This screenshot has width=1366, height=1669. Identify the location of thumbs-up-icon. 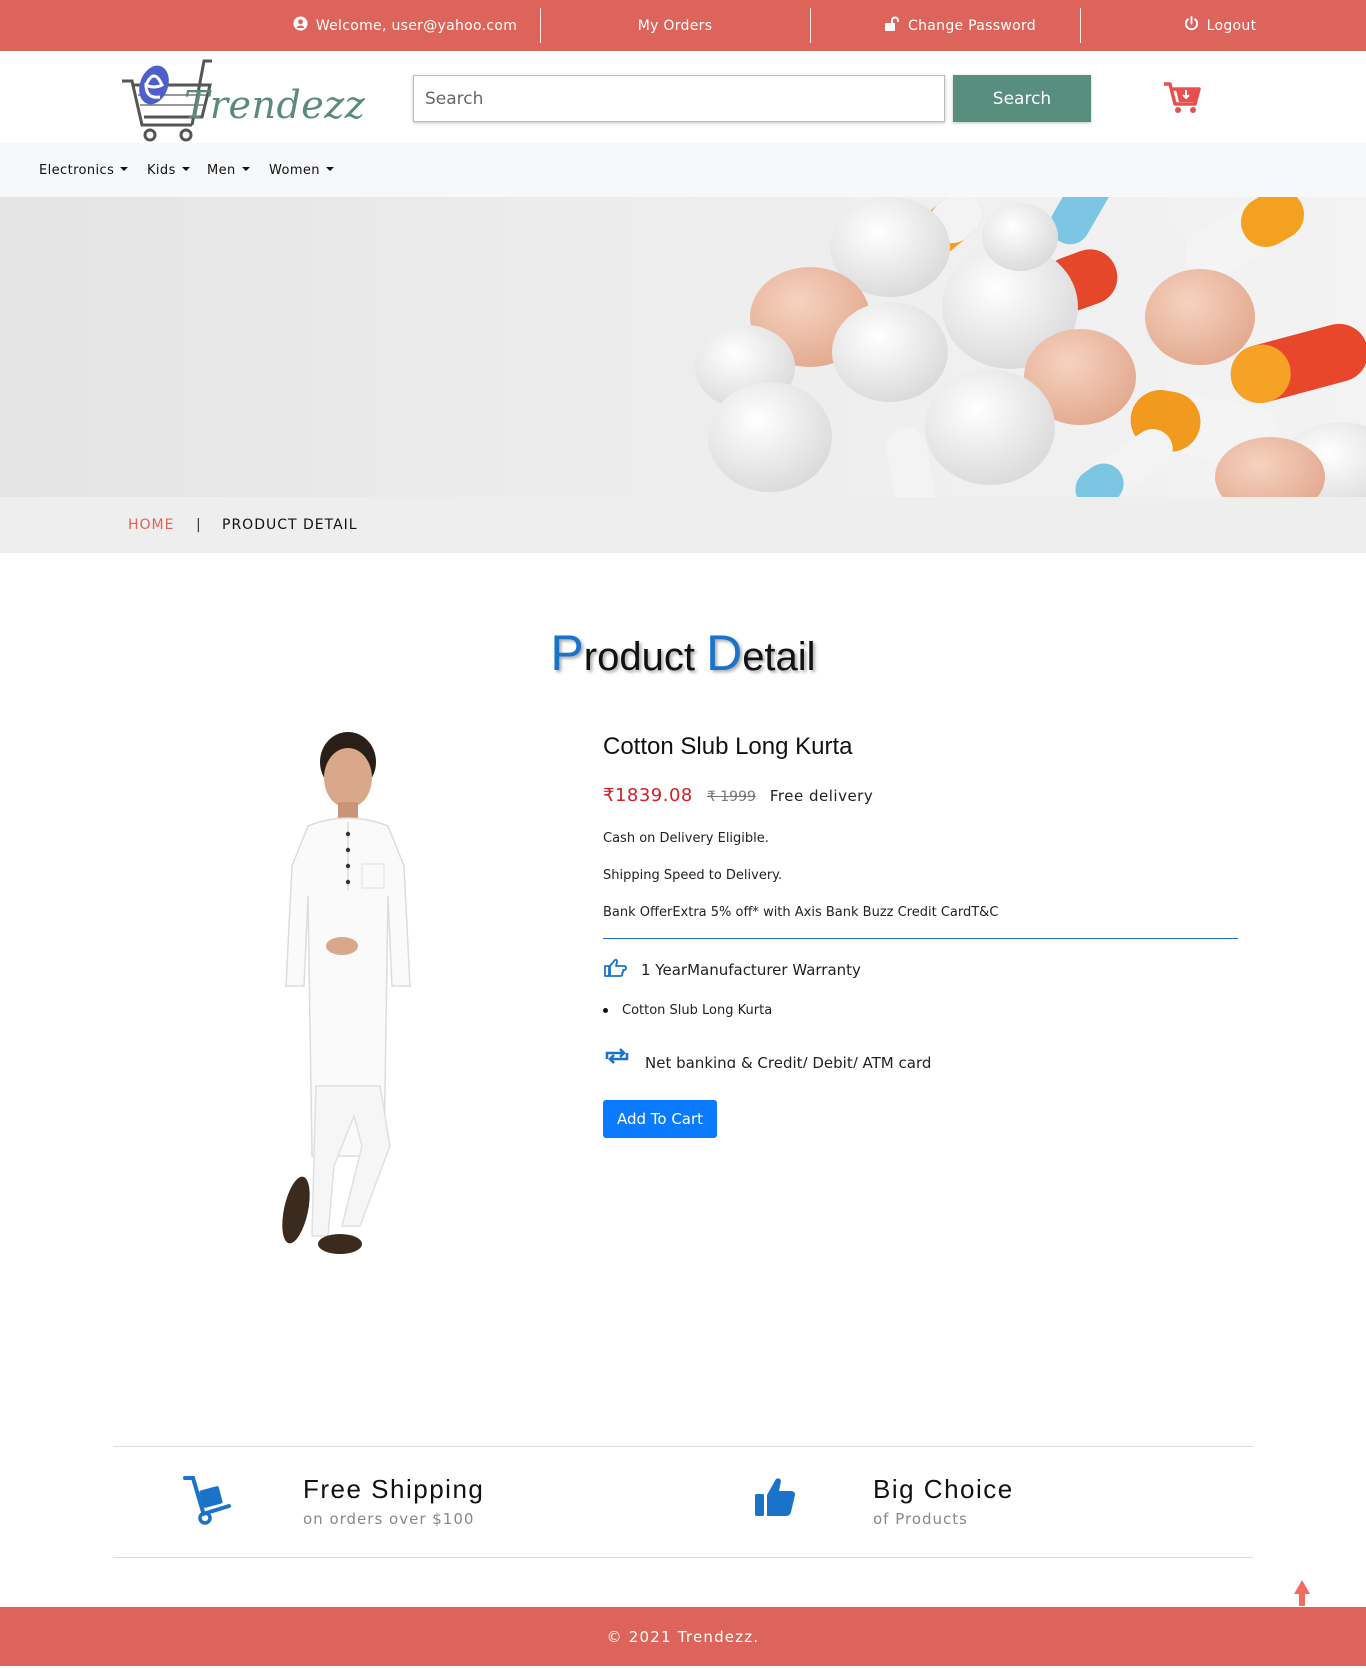
(778, 1500).